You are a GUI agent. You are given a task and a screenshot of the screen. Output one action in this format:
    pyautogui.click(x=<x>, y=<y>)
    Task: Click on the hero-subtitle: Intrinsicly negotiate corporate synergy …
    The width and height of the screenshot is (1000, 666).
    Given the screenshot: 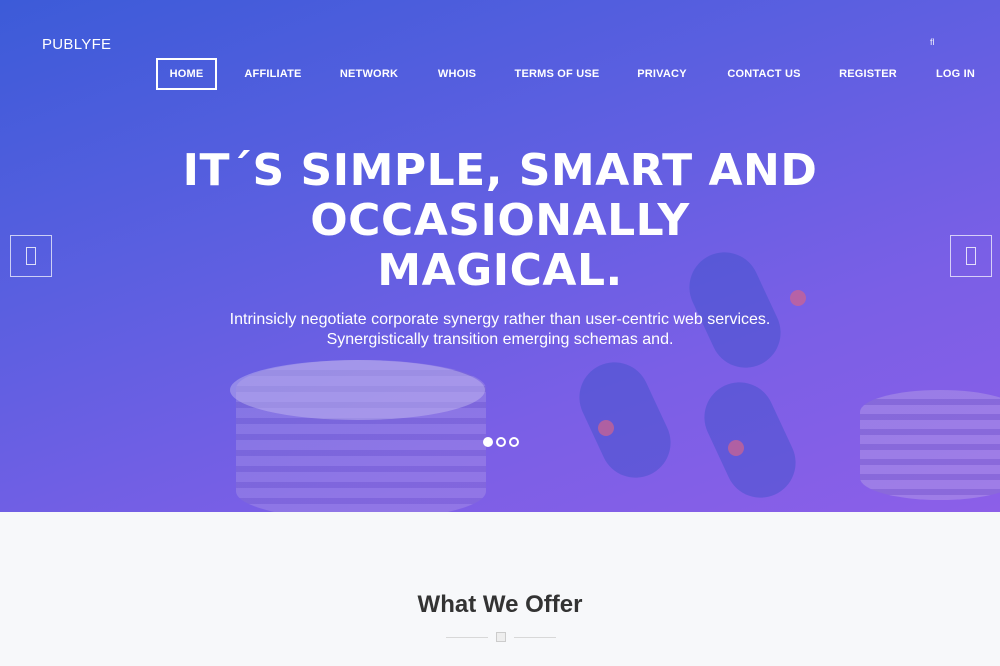 What is the action you would take?
    pyautogui.click(x=500, y=330)
    